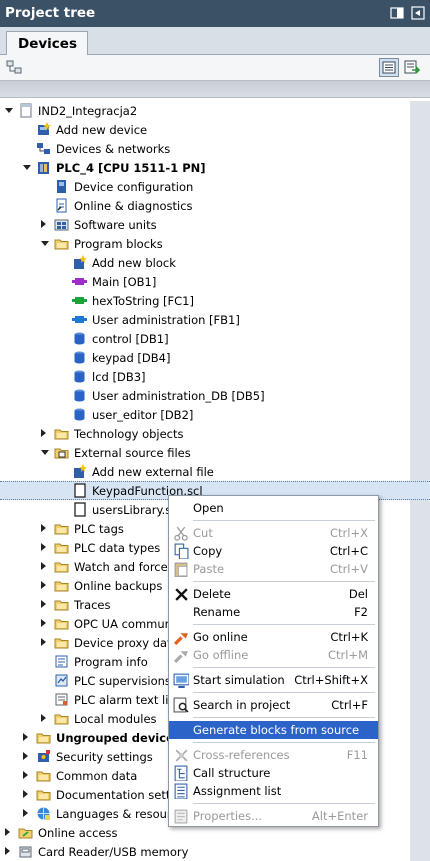  I want to click on tree-item: keypad [DB4], so click(215, 357).